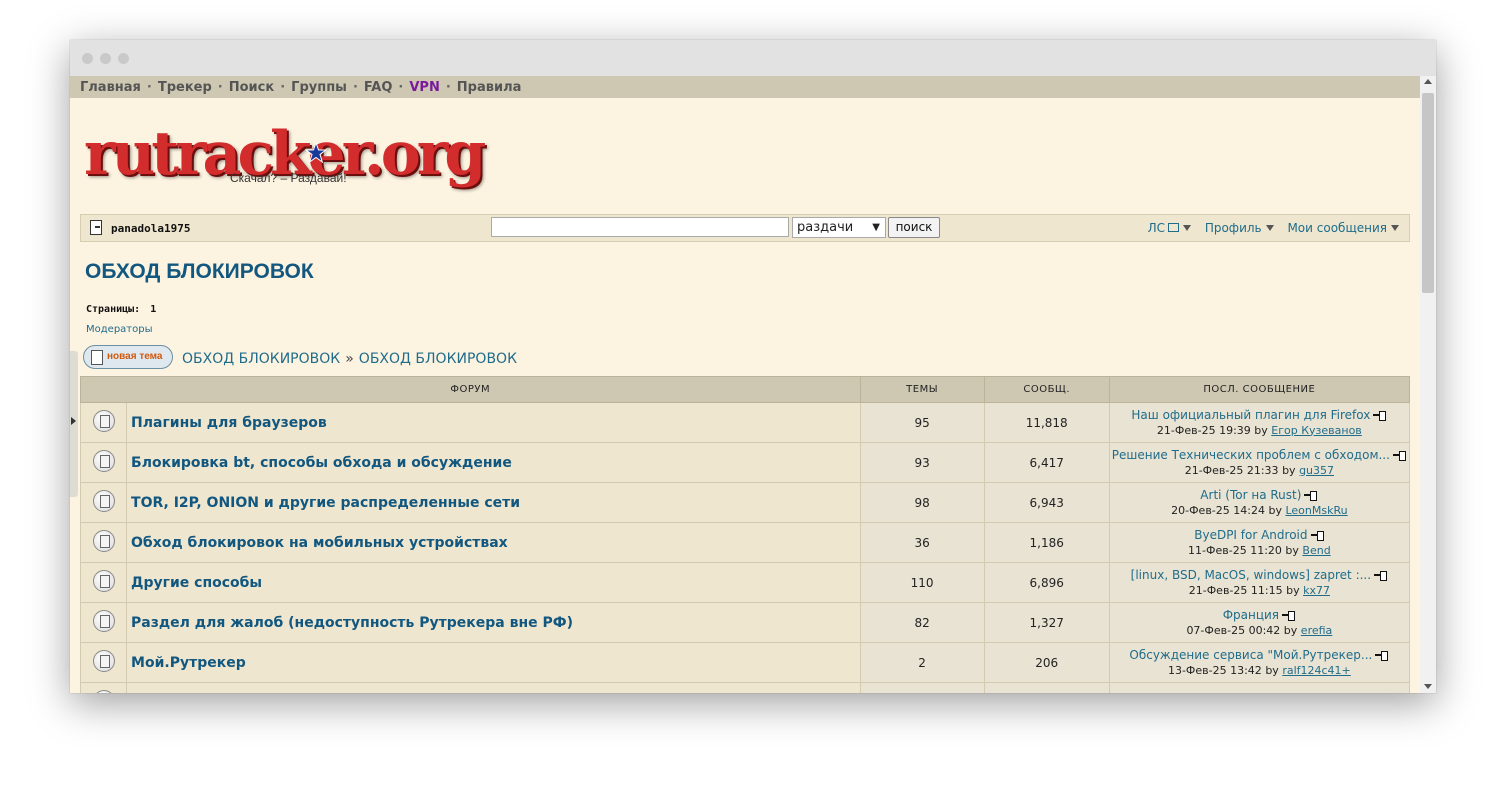 This screenshot has width=1506, height=793. I want to click on last-post-link: Наш официальный плагин для Firefox, so click(1250, 415).